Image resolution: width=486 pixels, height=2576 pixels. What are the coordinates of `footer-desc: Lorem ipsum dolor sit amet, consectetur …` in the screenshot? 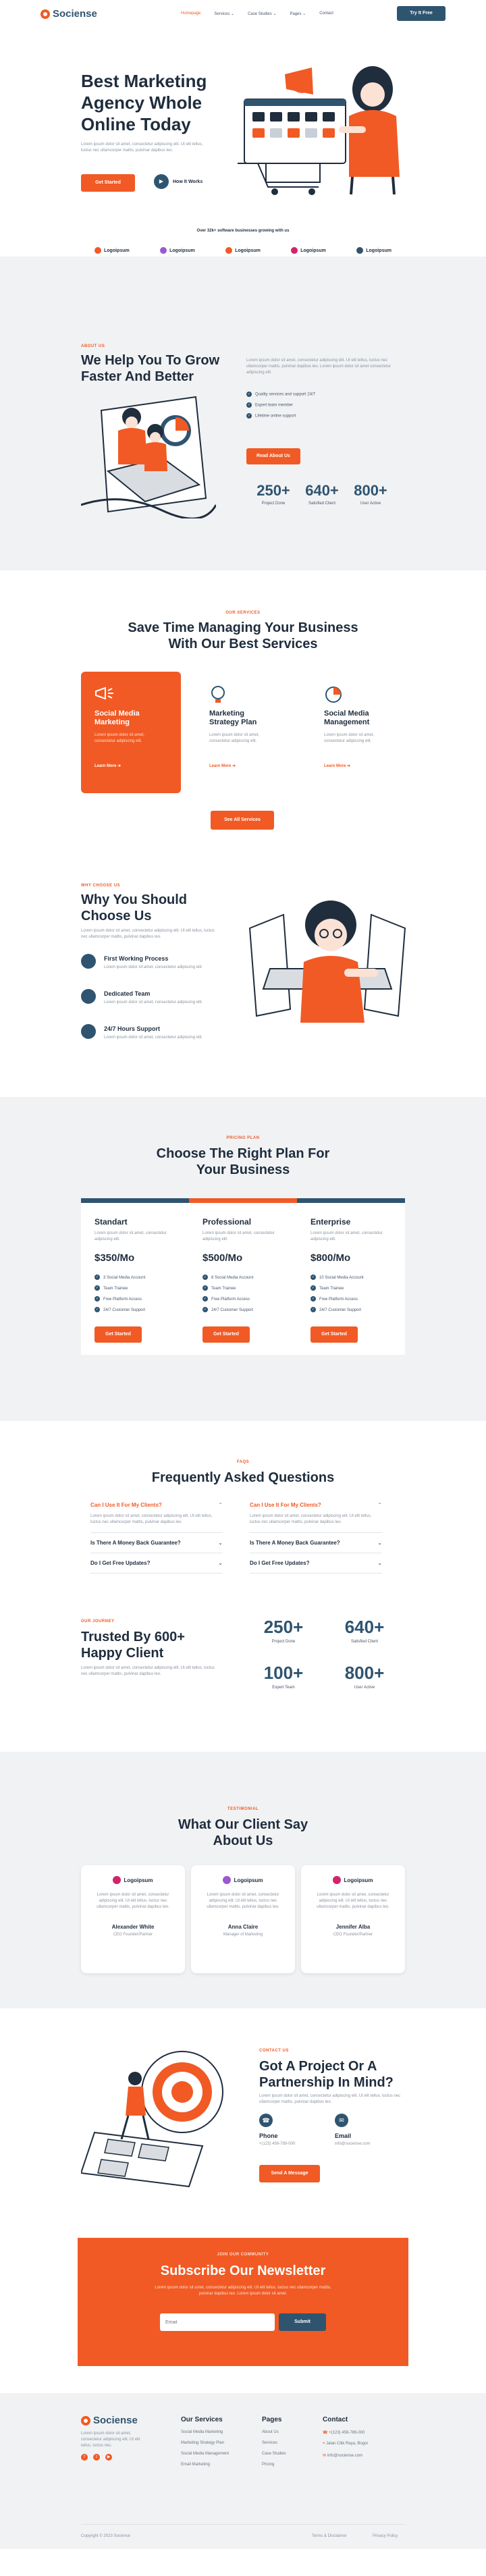 It's located at (110, 2440).